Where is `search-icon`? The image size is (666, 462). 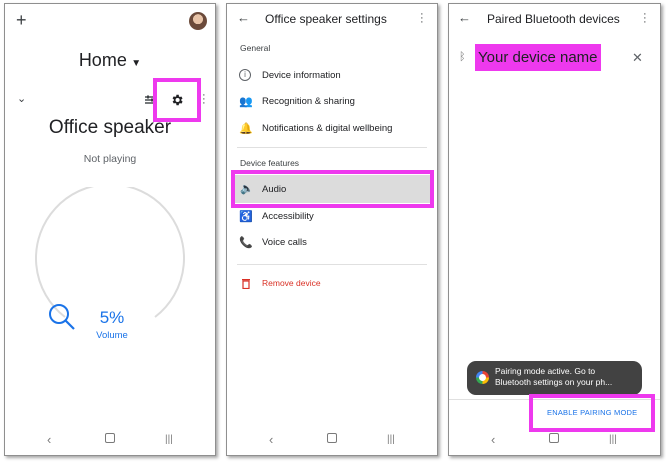
search-icon is located at coordinates (62, 317).